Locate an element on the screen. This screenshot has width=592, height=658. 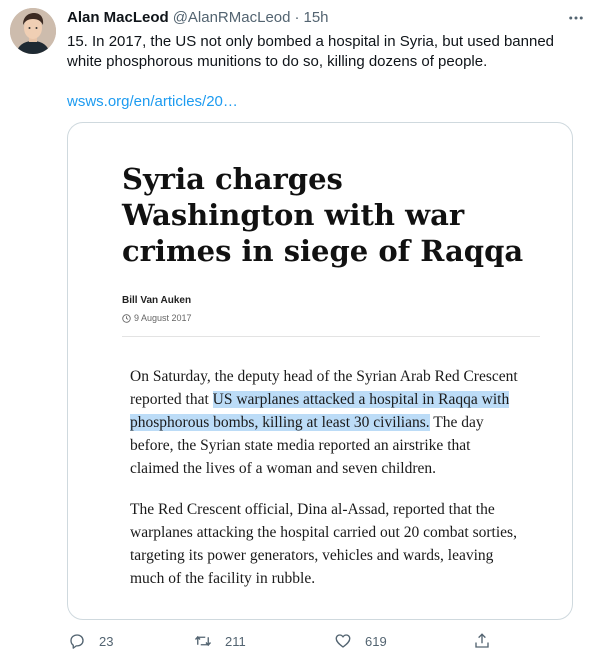
clock-icon is located at coordinates (126, 318).